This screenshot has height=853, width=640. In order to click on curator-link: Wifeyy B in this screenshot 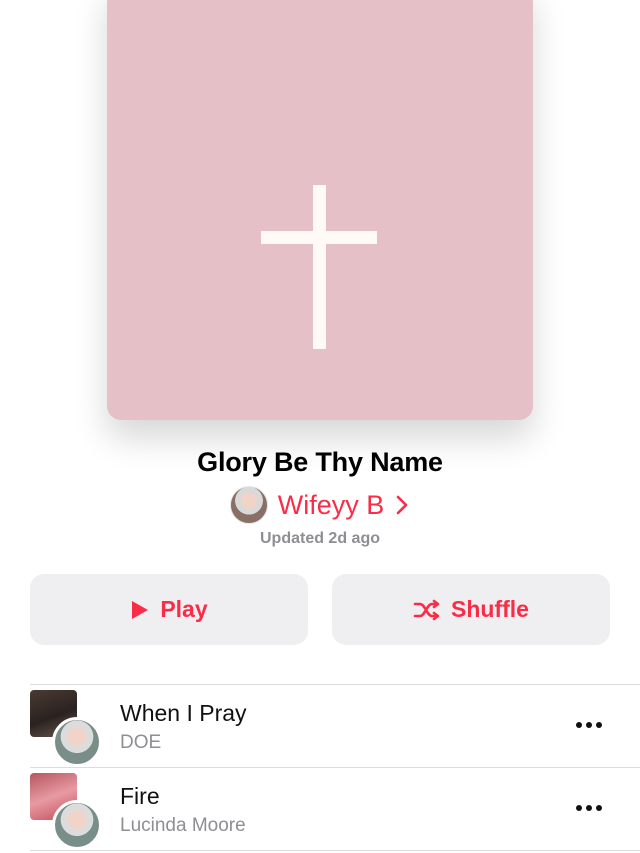, I will do `click(320, 505)`.